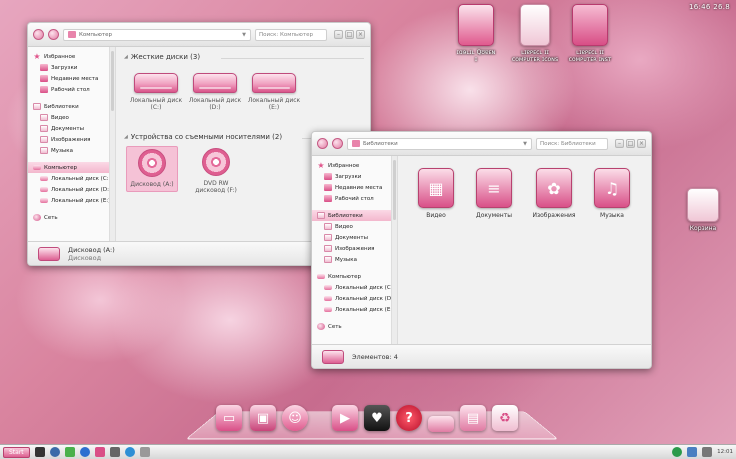  What do you see at coordinates (156, 90) in the screenshot?
I see `drive-c: Локальный диск (C:)` at bounding box center [156, 90].